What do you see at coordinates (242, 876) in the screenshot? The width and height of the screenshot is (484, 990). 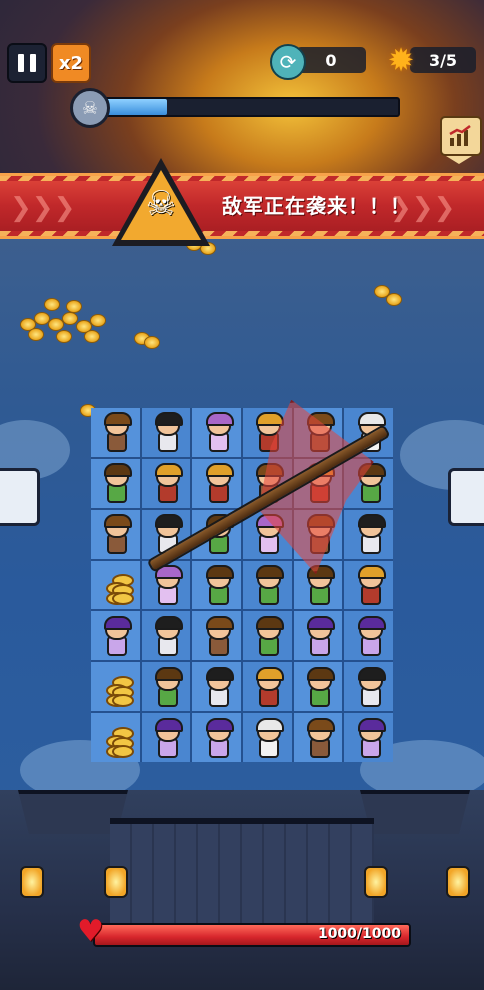 I see `fortress-wall` at bounding box center [242, 876].